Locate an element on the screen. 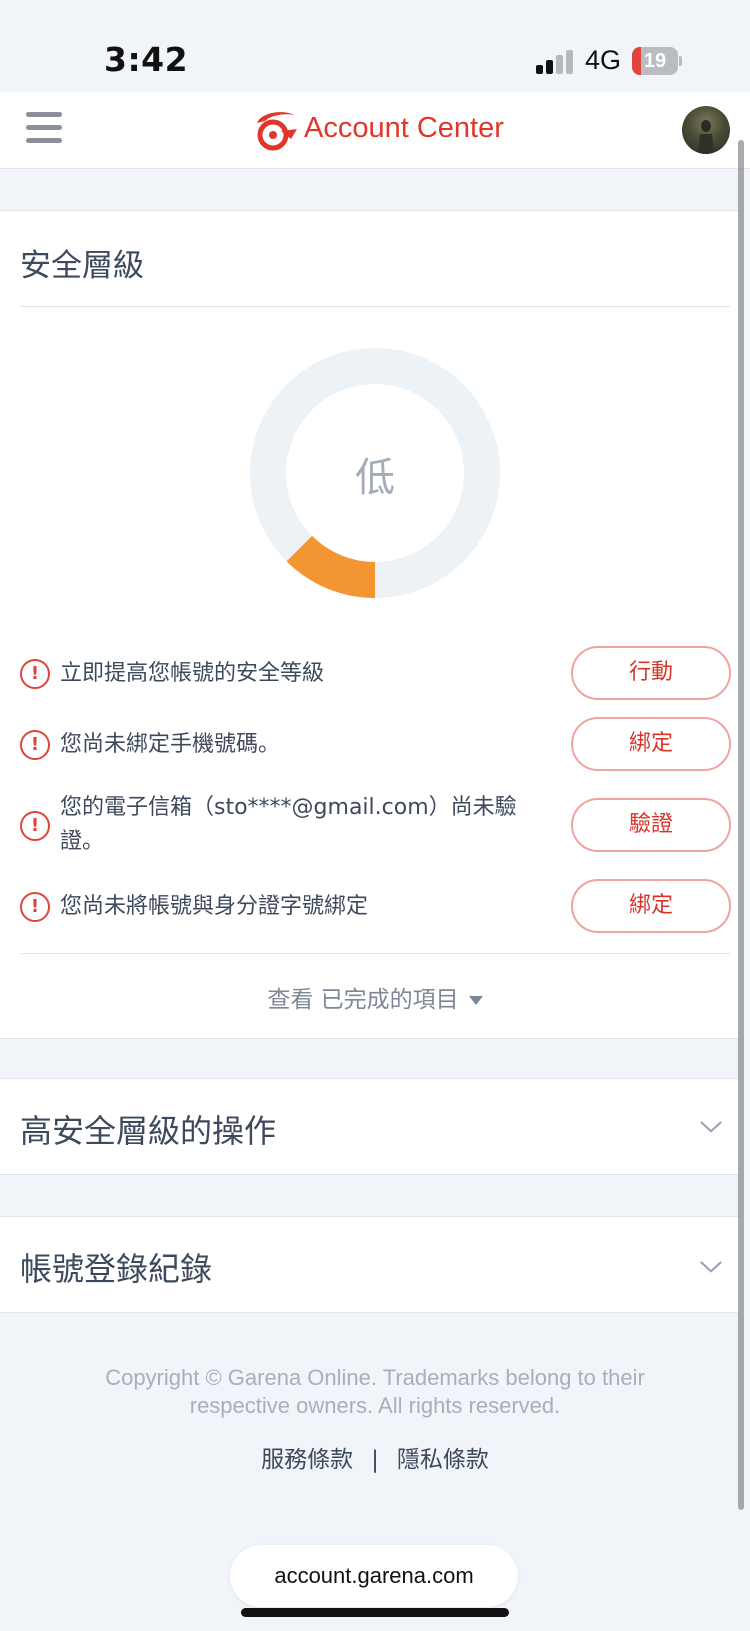  network-type: 4G is located at coordinates (603, 60).